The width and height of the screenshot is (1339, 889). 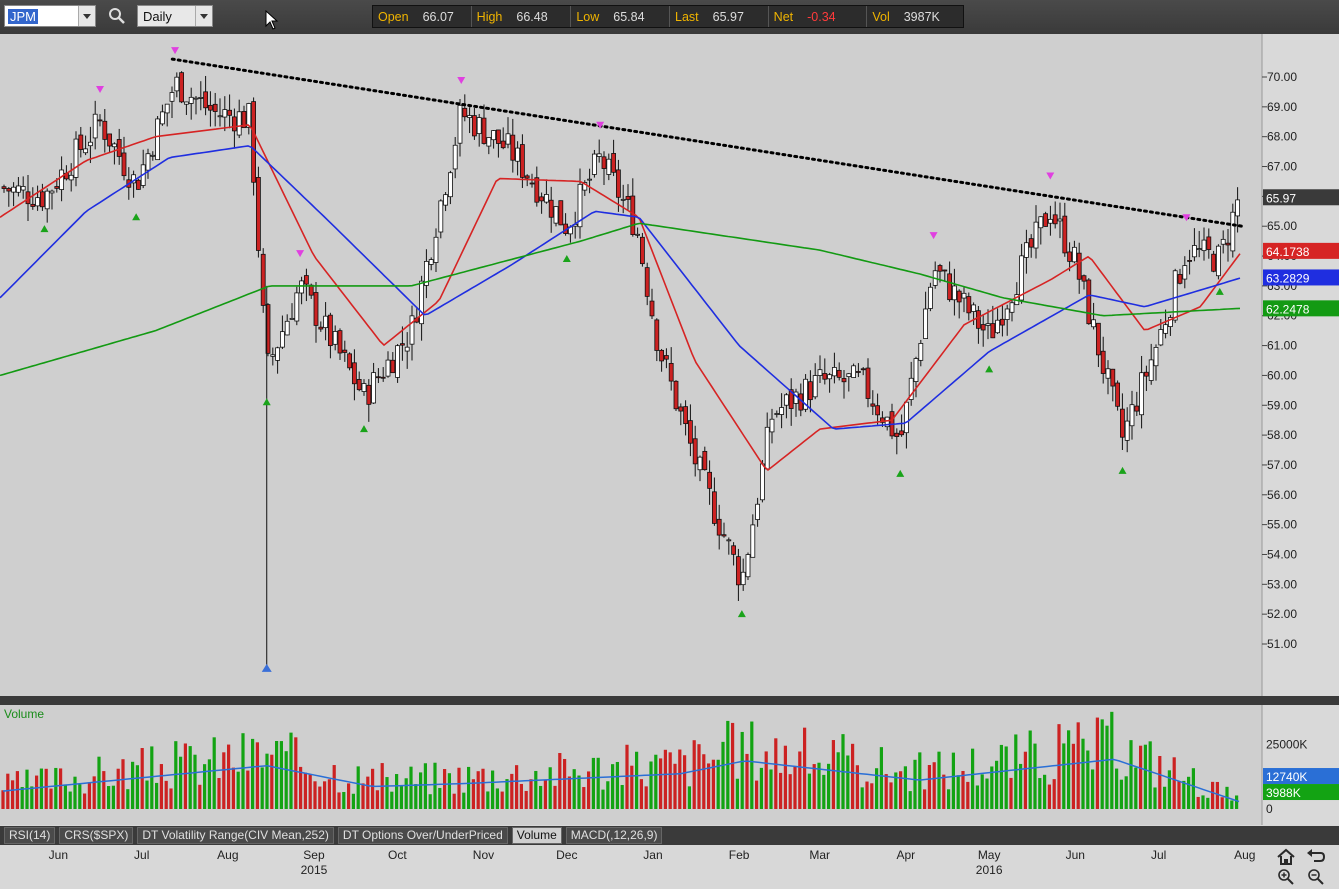 What do you see at coordinates (175, 16) in the screenshot?
I see `period-select: Daily` at bounding box center [175, 16].